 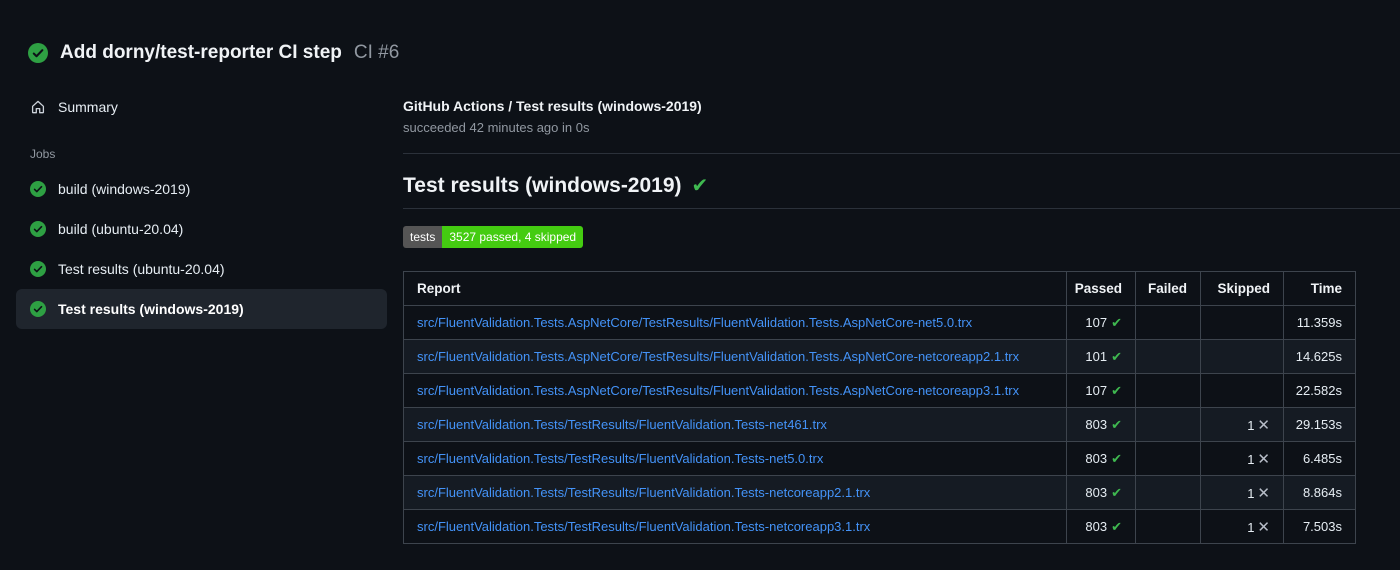 I want to click on column-header-passed: Passed, so click(x=1101, y=288).